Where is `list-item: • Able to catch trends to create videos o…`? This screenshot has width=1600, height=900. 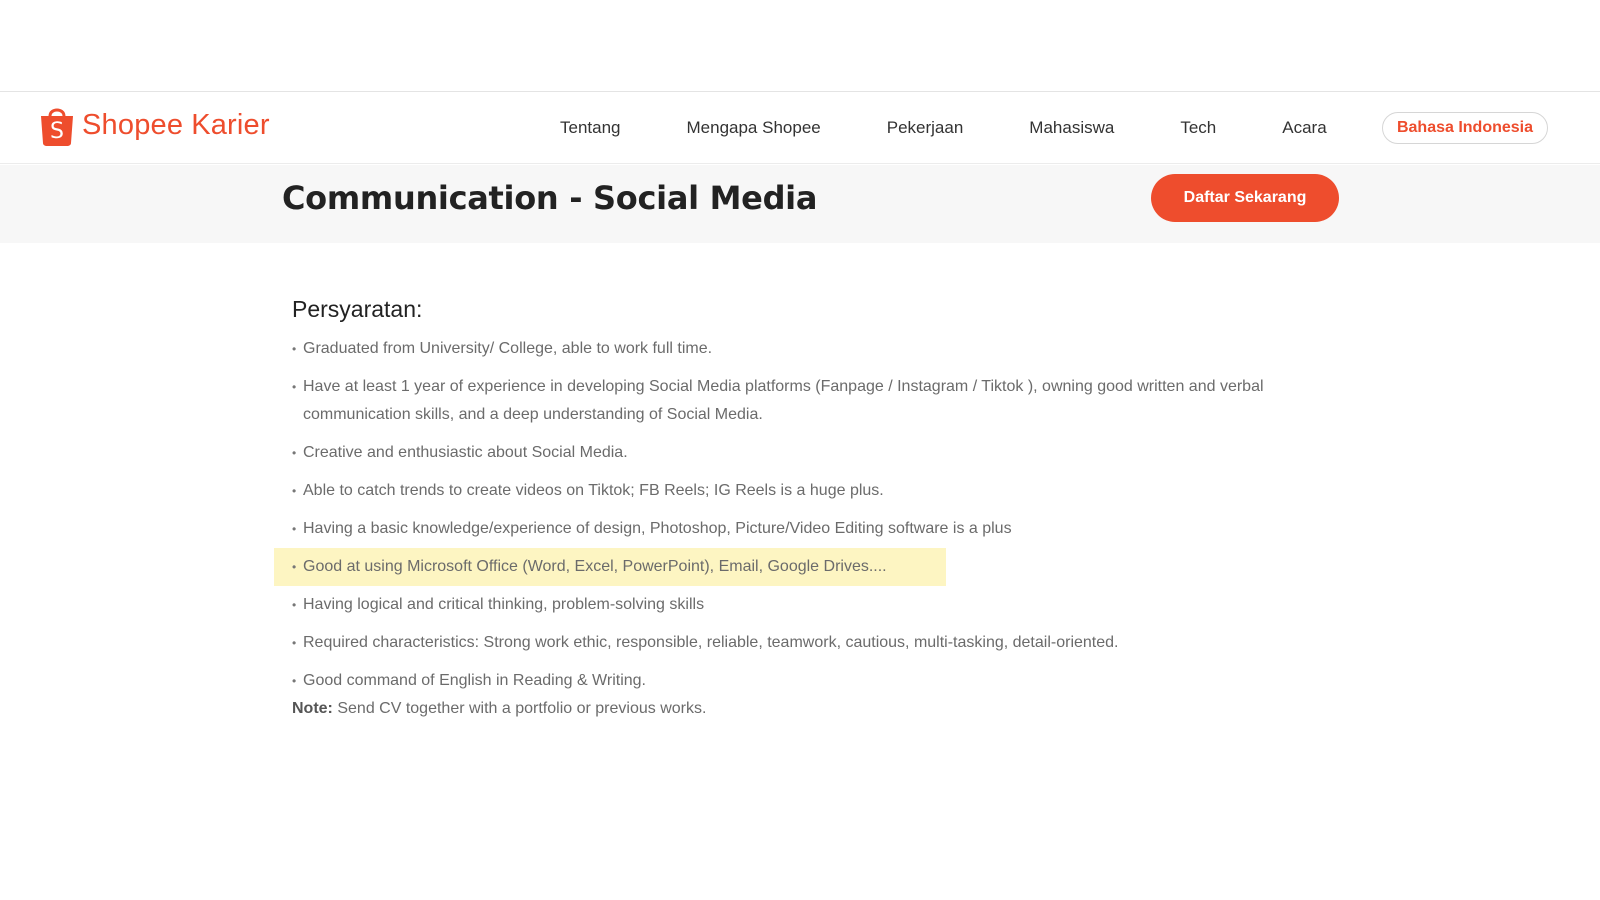 list-item: • Able to catch trends to create videos o… is located at coordinates (822, 491).